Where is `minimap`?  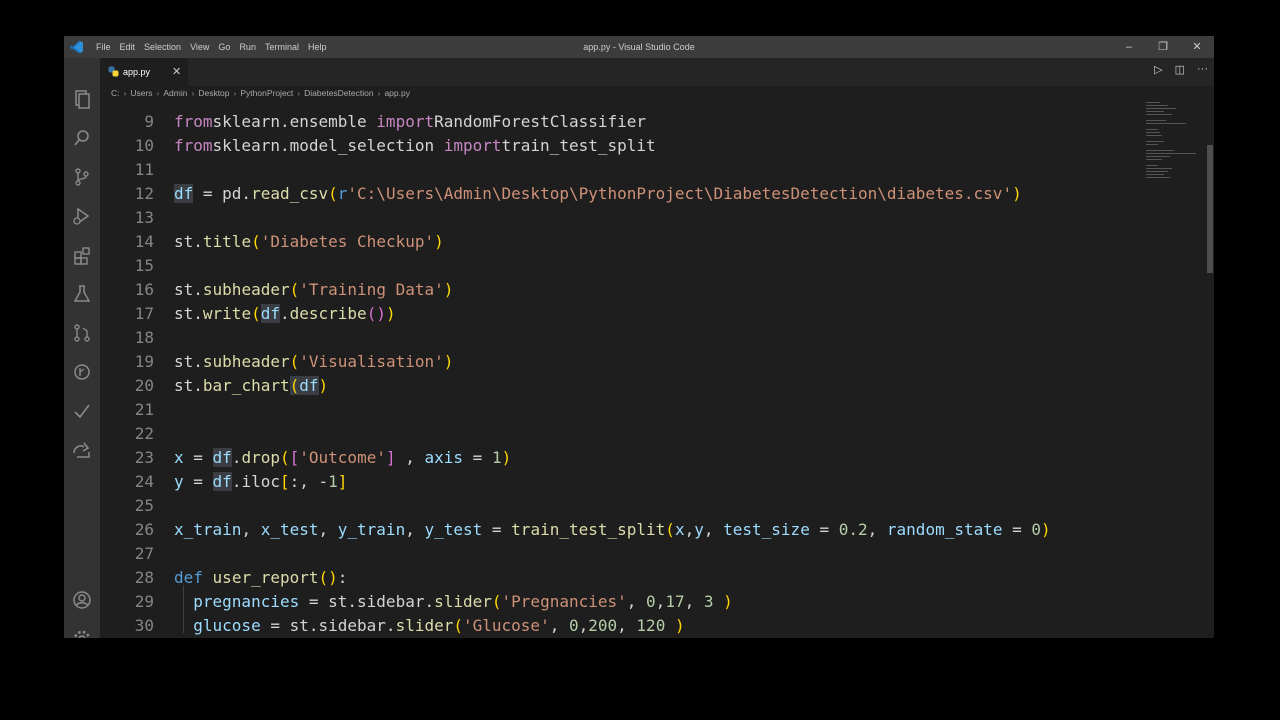
minimap is located at coordinates (1177, 145).